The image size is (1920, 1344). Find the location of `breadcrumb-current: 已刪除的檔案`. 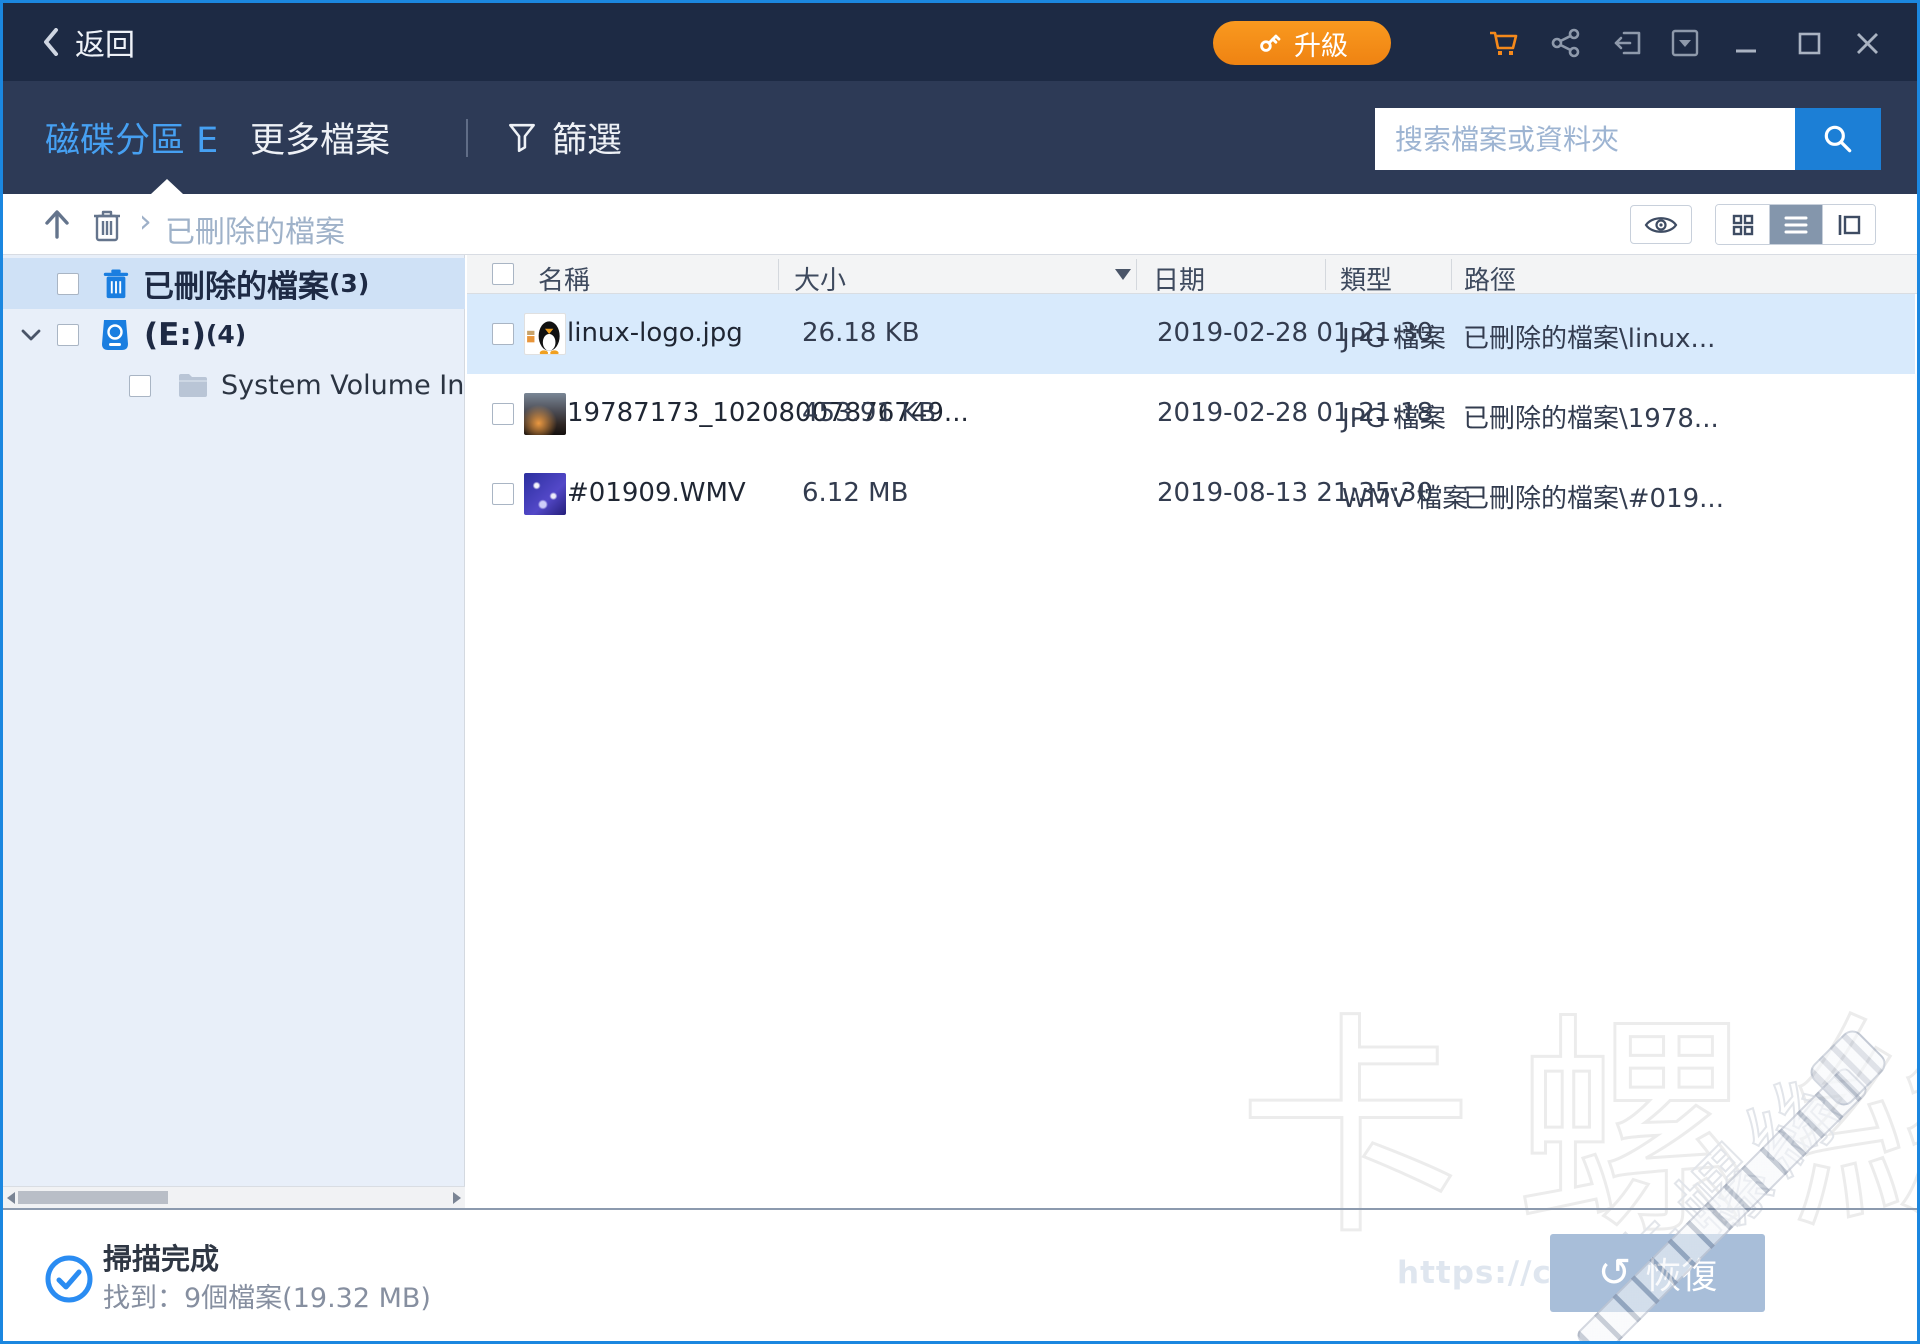

breadcrumb-current: 已刪除的檔案 is located at coordinates (255, 232).